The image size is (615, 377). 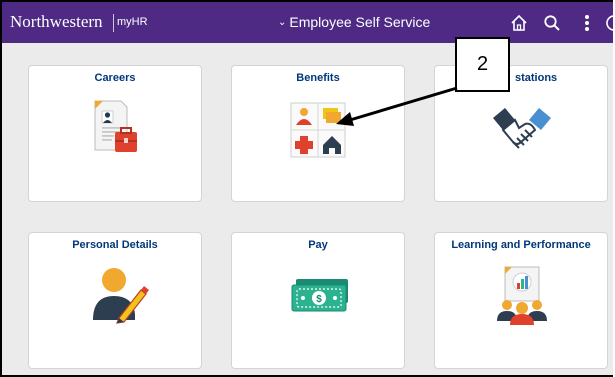 I want to click on callout-arrow, so click(x=397, y=106).